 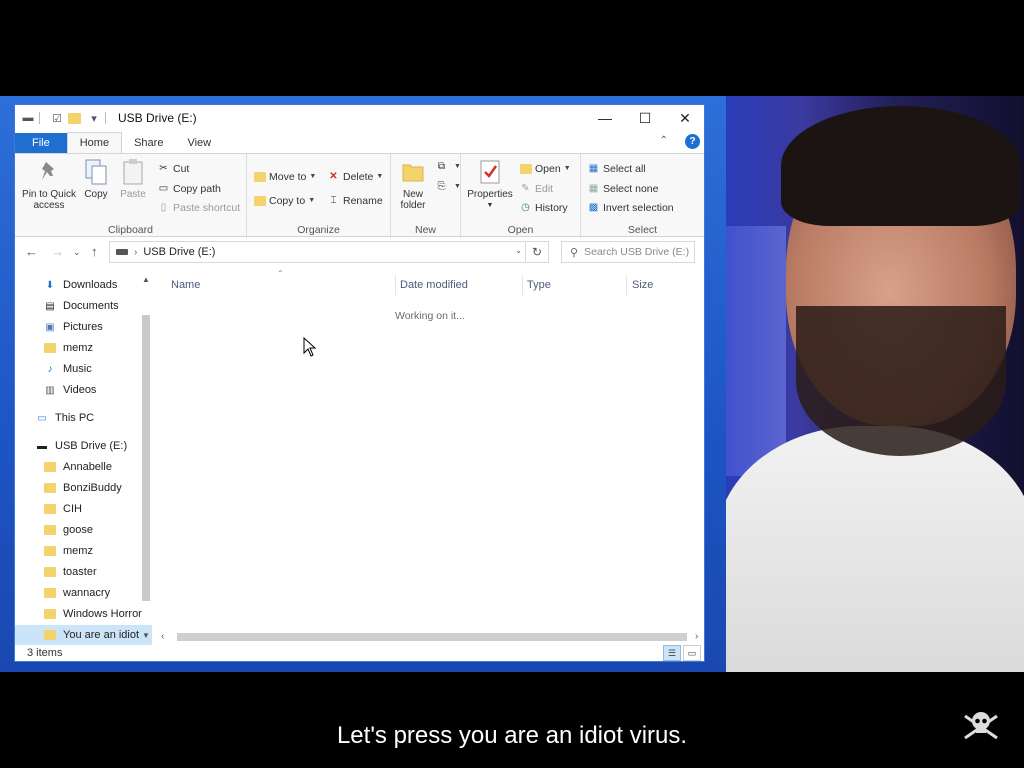 What do you see at coordinates (355, 200) in the screenshot?
I see `rename-button: ⌶ Rename` at bounding box center [355, 200].